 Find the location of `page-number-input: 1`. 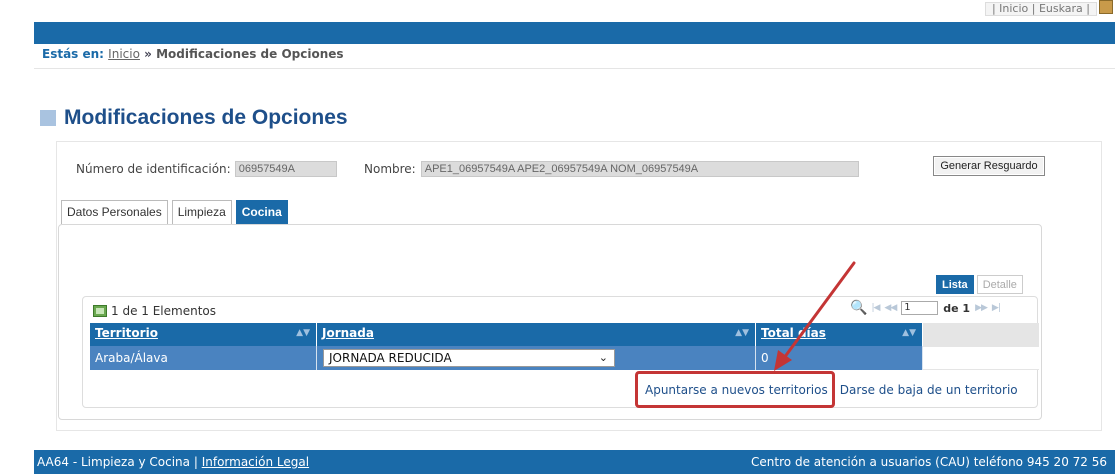

page-number-input: 1 is located at coordinates (920, 308).